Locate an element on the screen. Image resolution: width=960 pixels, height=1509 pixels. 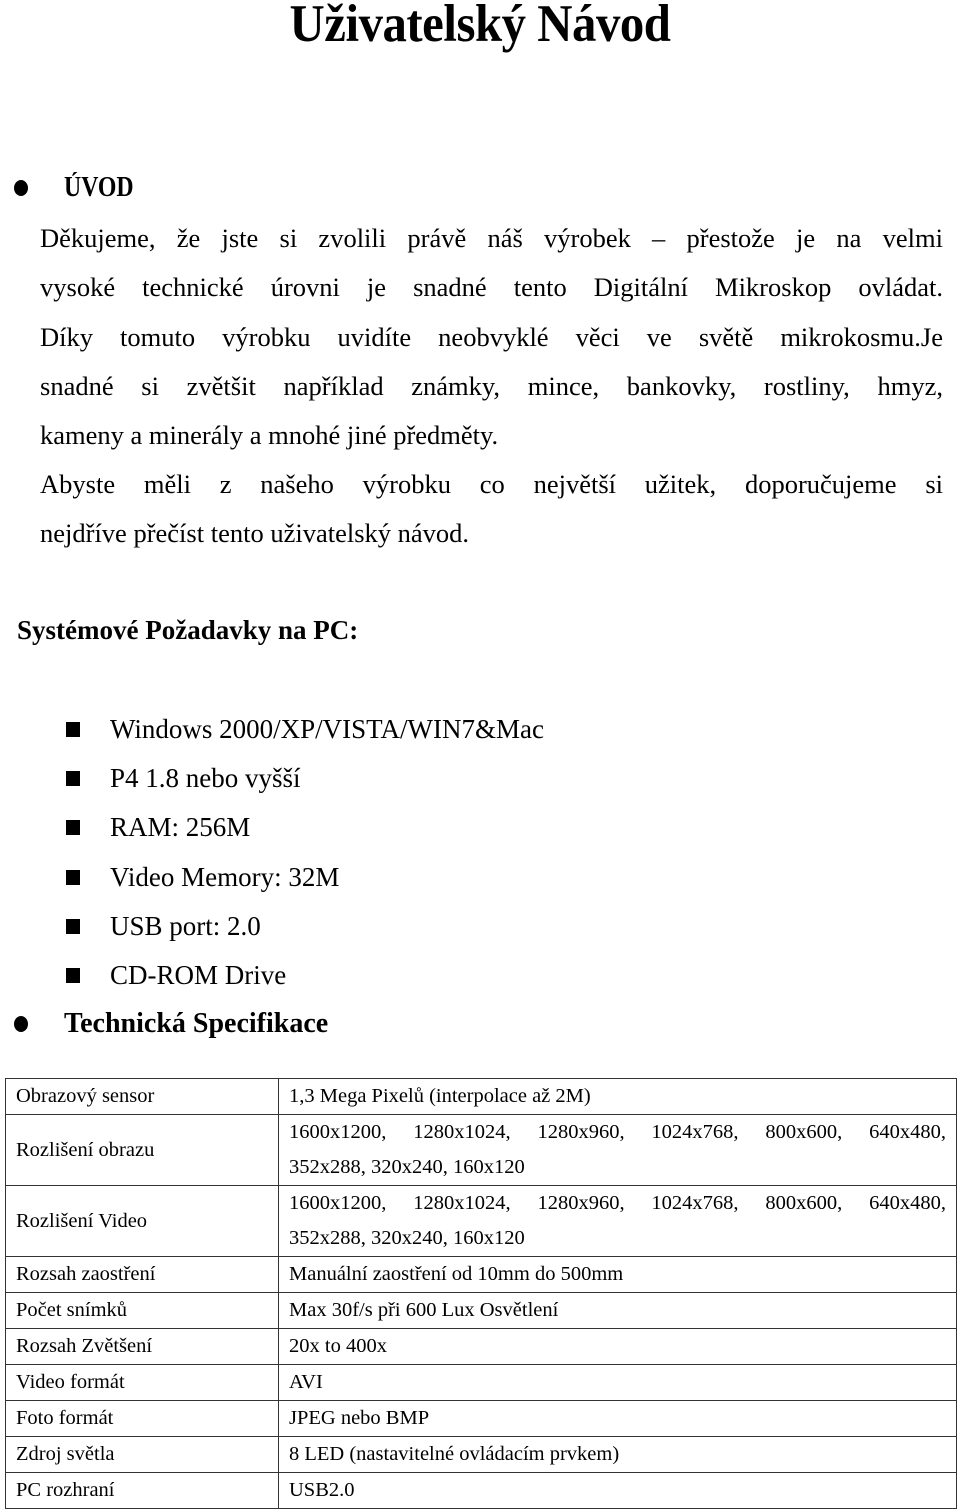
spec-value-line: 20x to 400x is located at coordinates (338, 1346).